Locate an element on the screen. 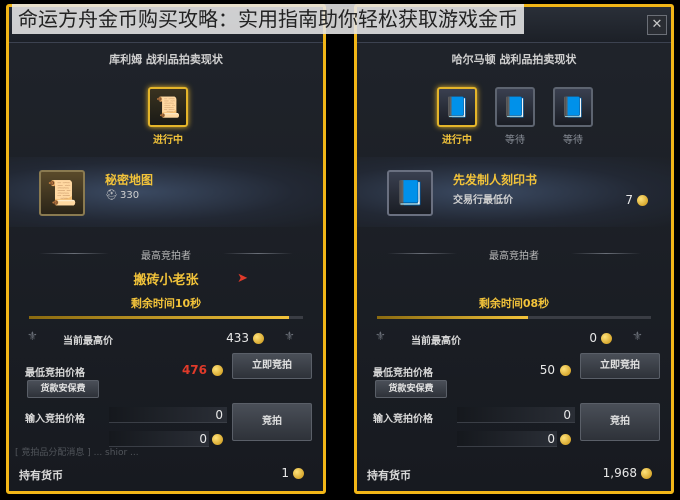 The image size is (680, 500). item-name: 秘密地图 is located at coordinates (129, 180).